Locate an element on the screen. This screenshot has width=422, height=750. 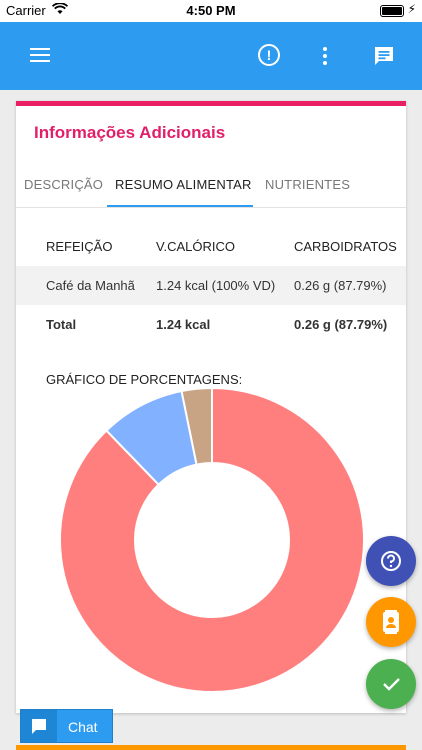
contact-icon is located at coordinates (391, 622).